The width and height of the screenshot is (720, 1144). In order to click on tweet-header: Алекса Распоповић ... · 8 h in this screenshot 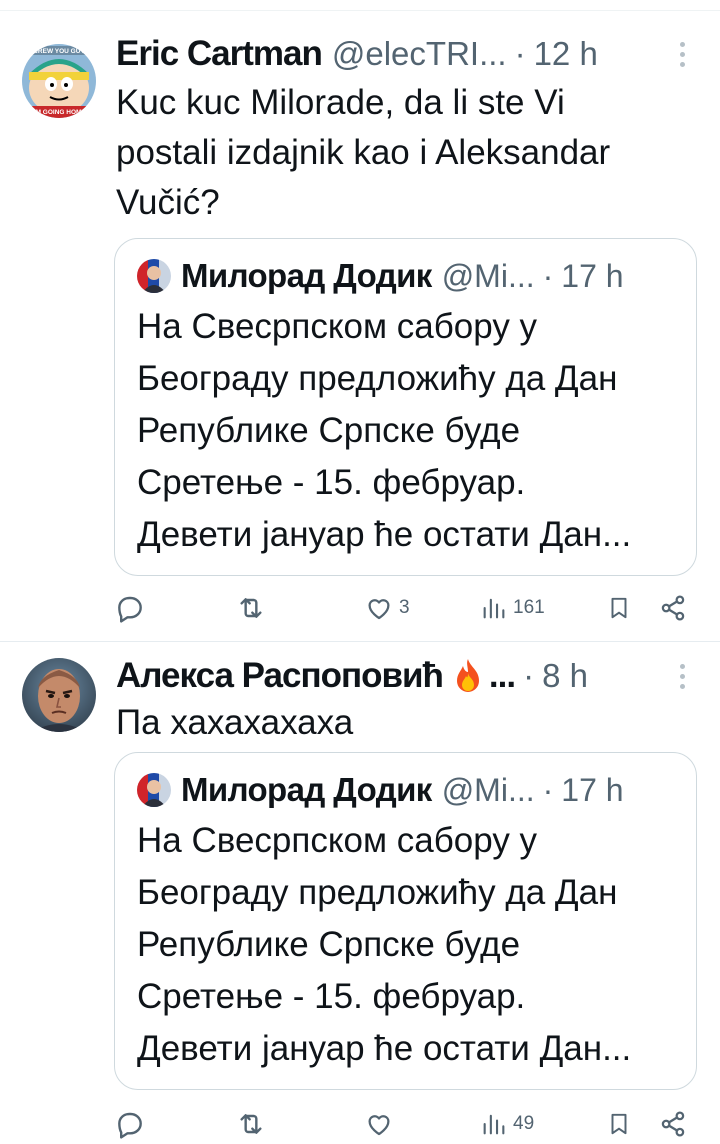, I will do `click(403, 676)`.